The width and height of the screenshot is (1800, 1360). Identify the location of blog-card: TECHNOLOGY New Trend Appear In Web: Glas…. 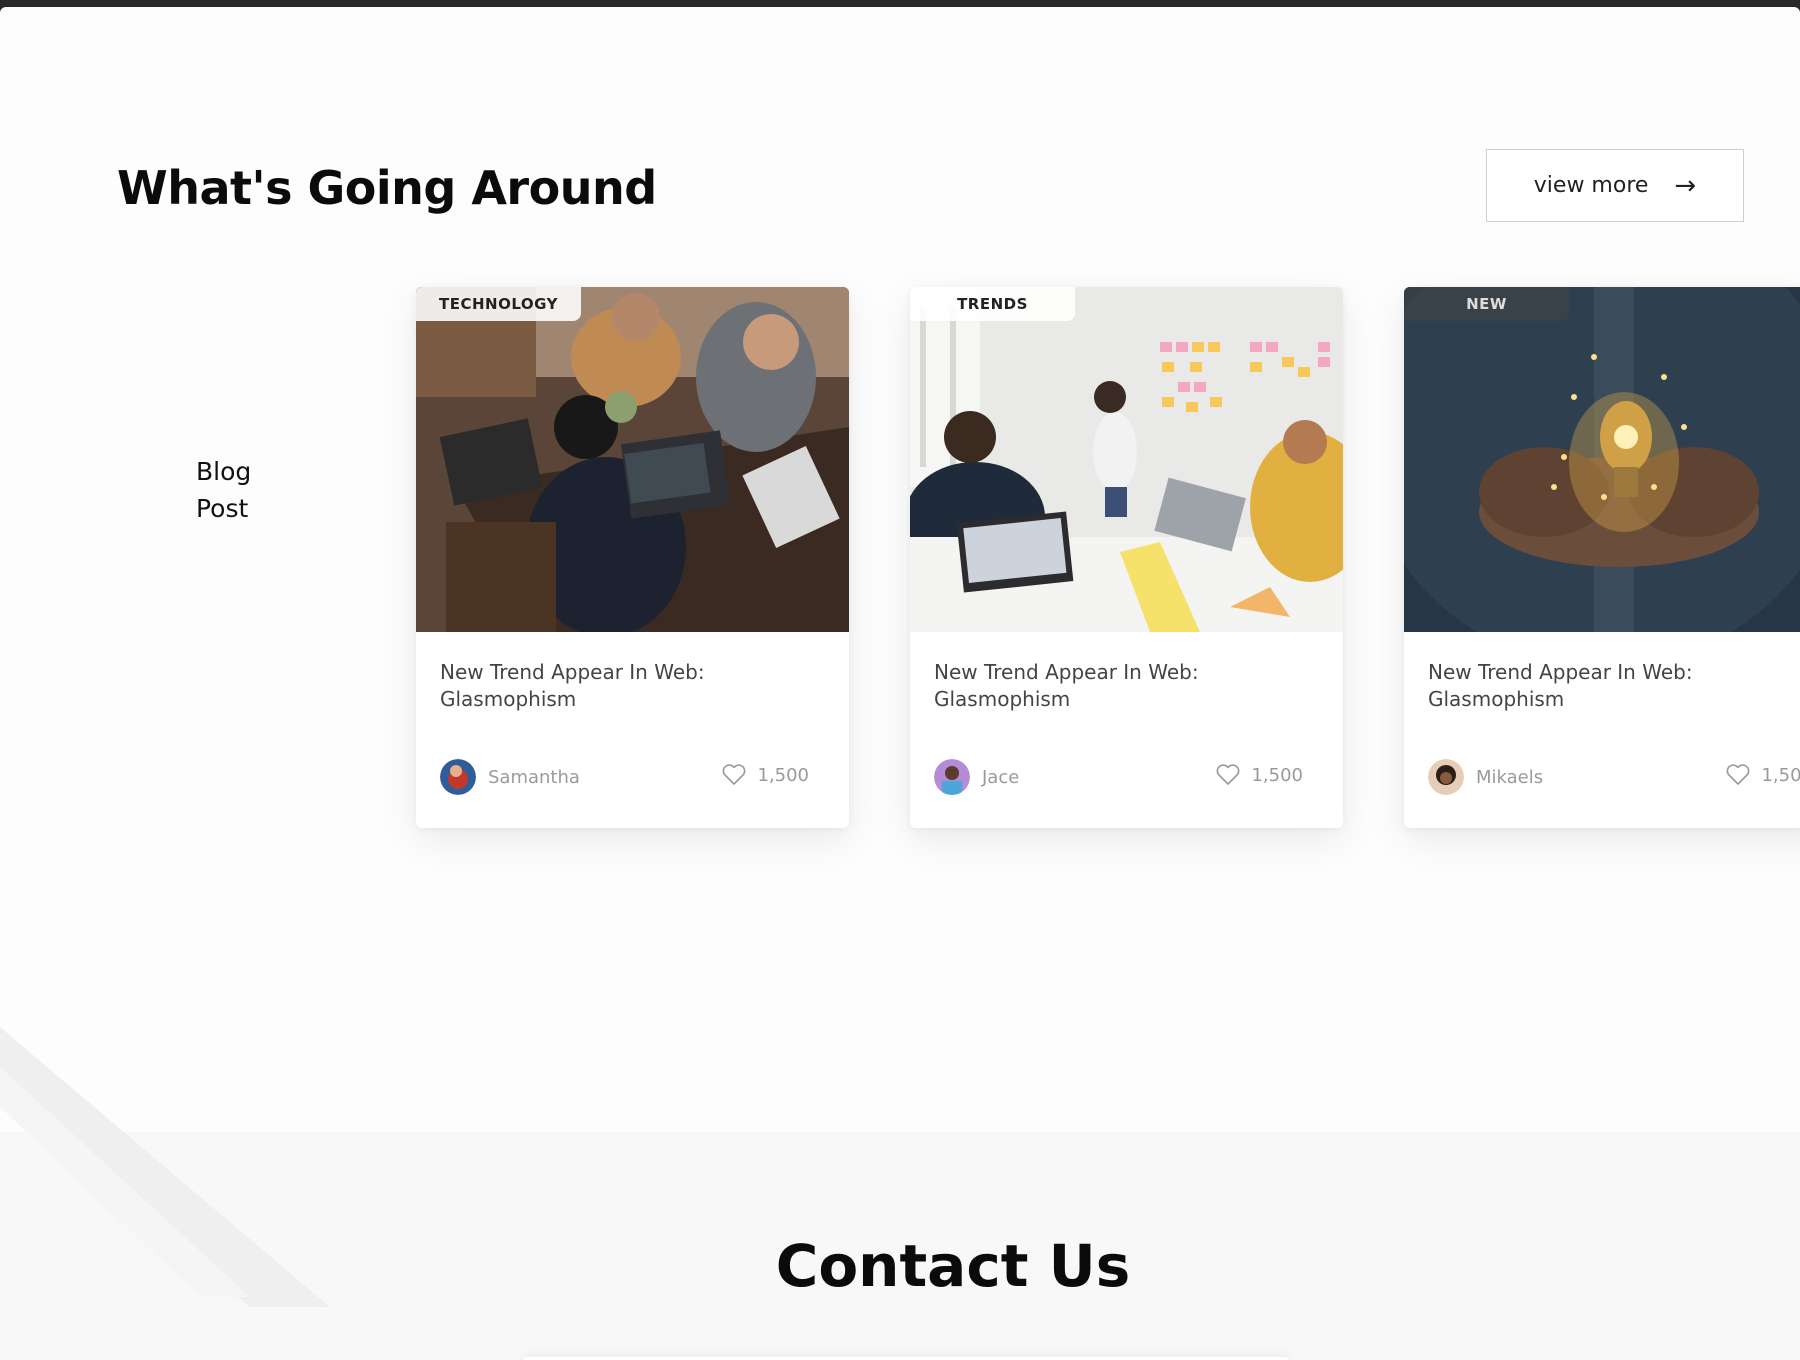
(632, 557).